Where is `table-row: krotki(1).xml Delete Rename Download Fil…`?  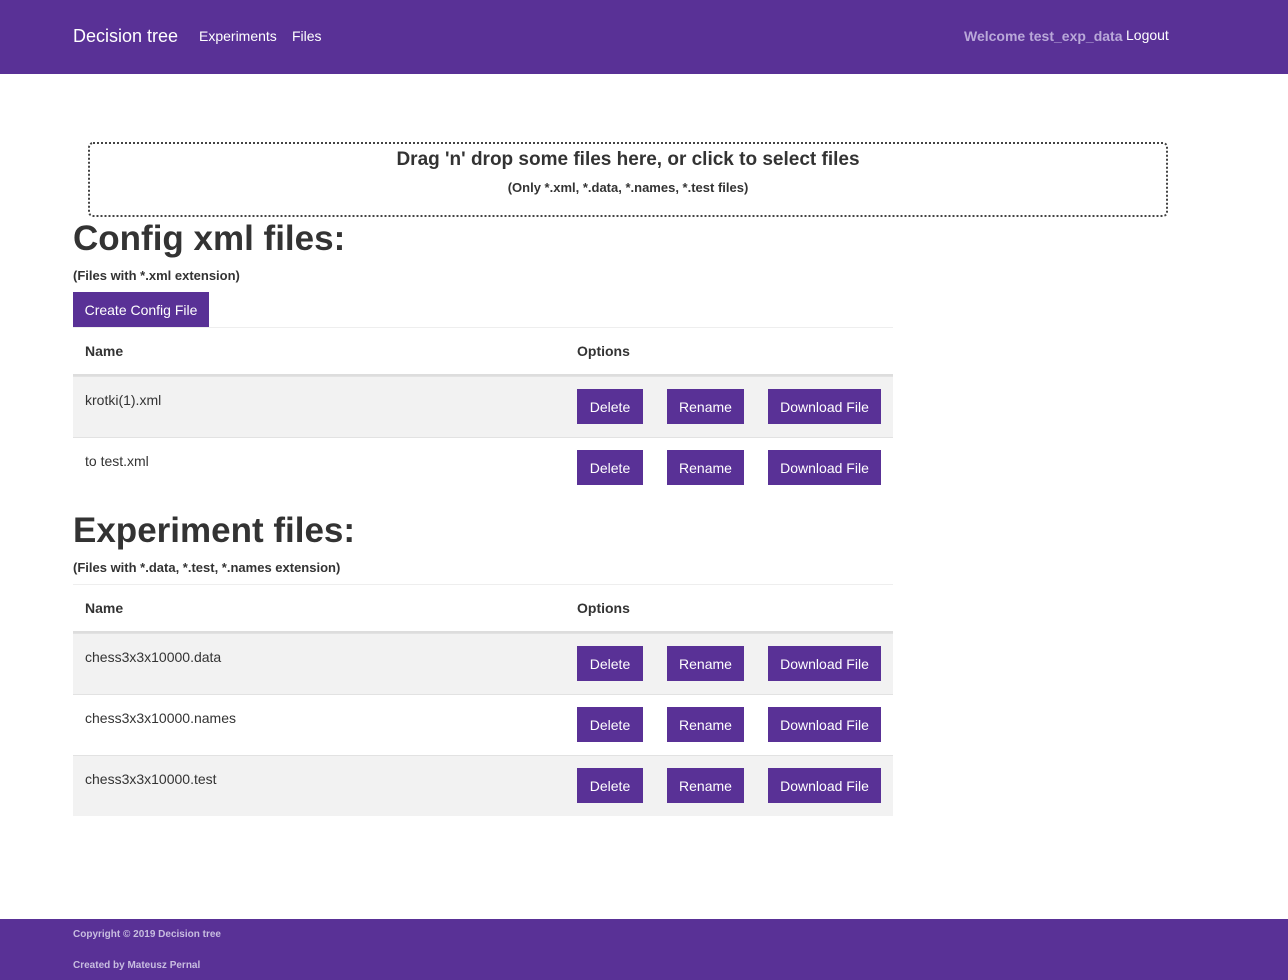 table-row: krotki(1).xml Delete Rename Download Fil… is located at coordinates (483, 406).